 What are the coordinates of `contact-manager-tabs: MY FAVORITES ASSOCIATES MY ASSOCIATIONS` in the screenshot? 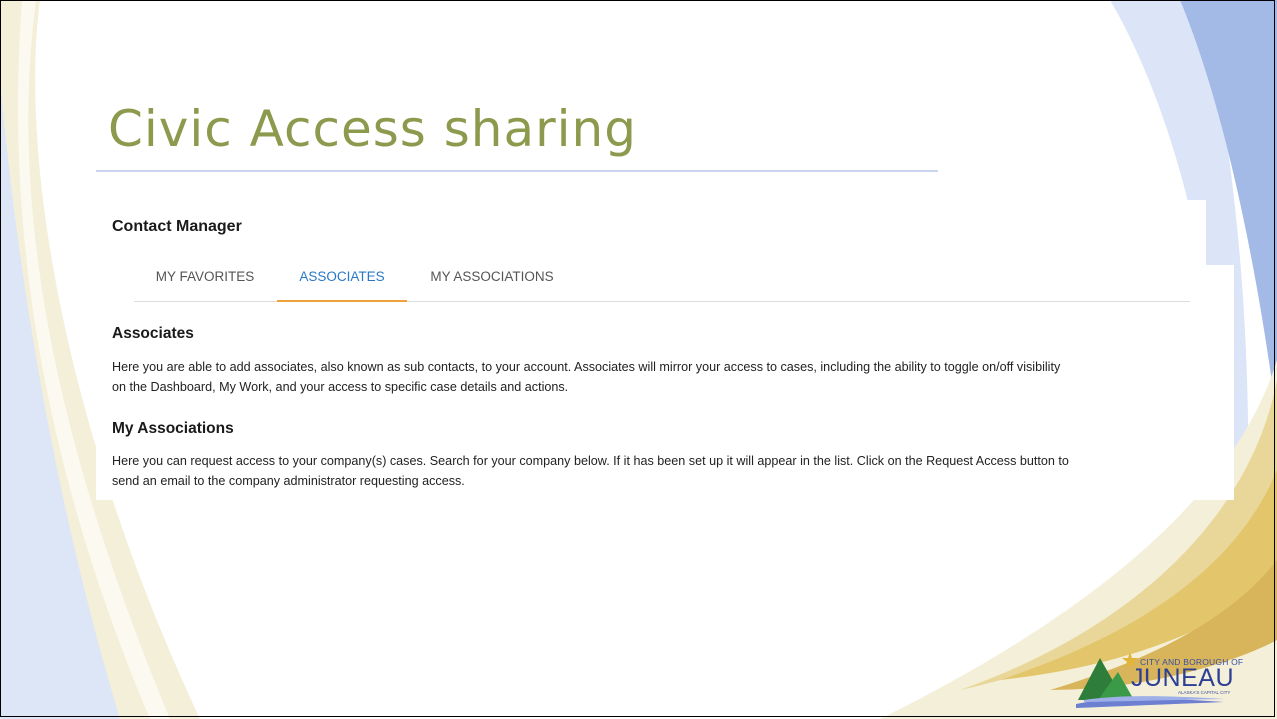 It's located at (662, 282).